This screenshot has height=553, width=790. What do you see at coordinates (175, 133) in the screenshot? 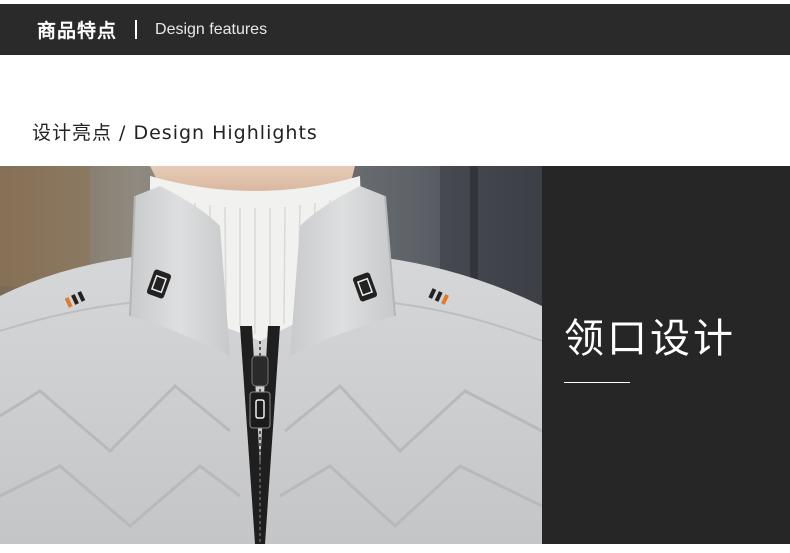
I see `section-subtitle: 设计亮点 / Design Highlights` at bounding box center [175, 133].